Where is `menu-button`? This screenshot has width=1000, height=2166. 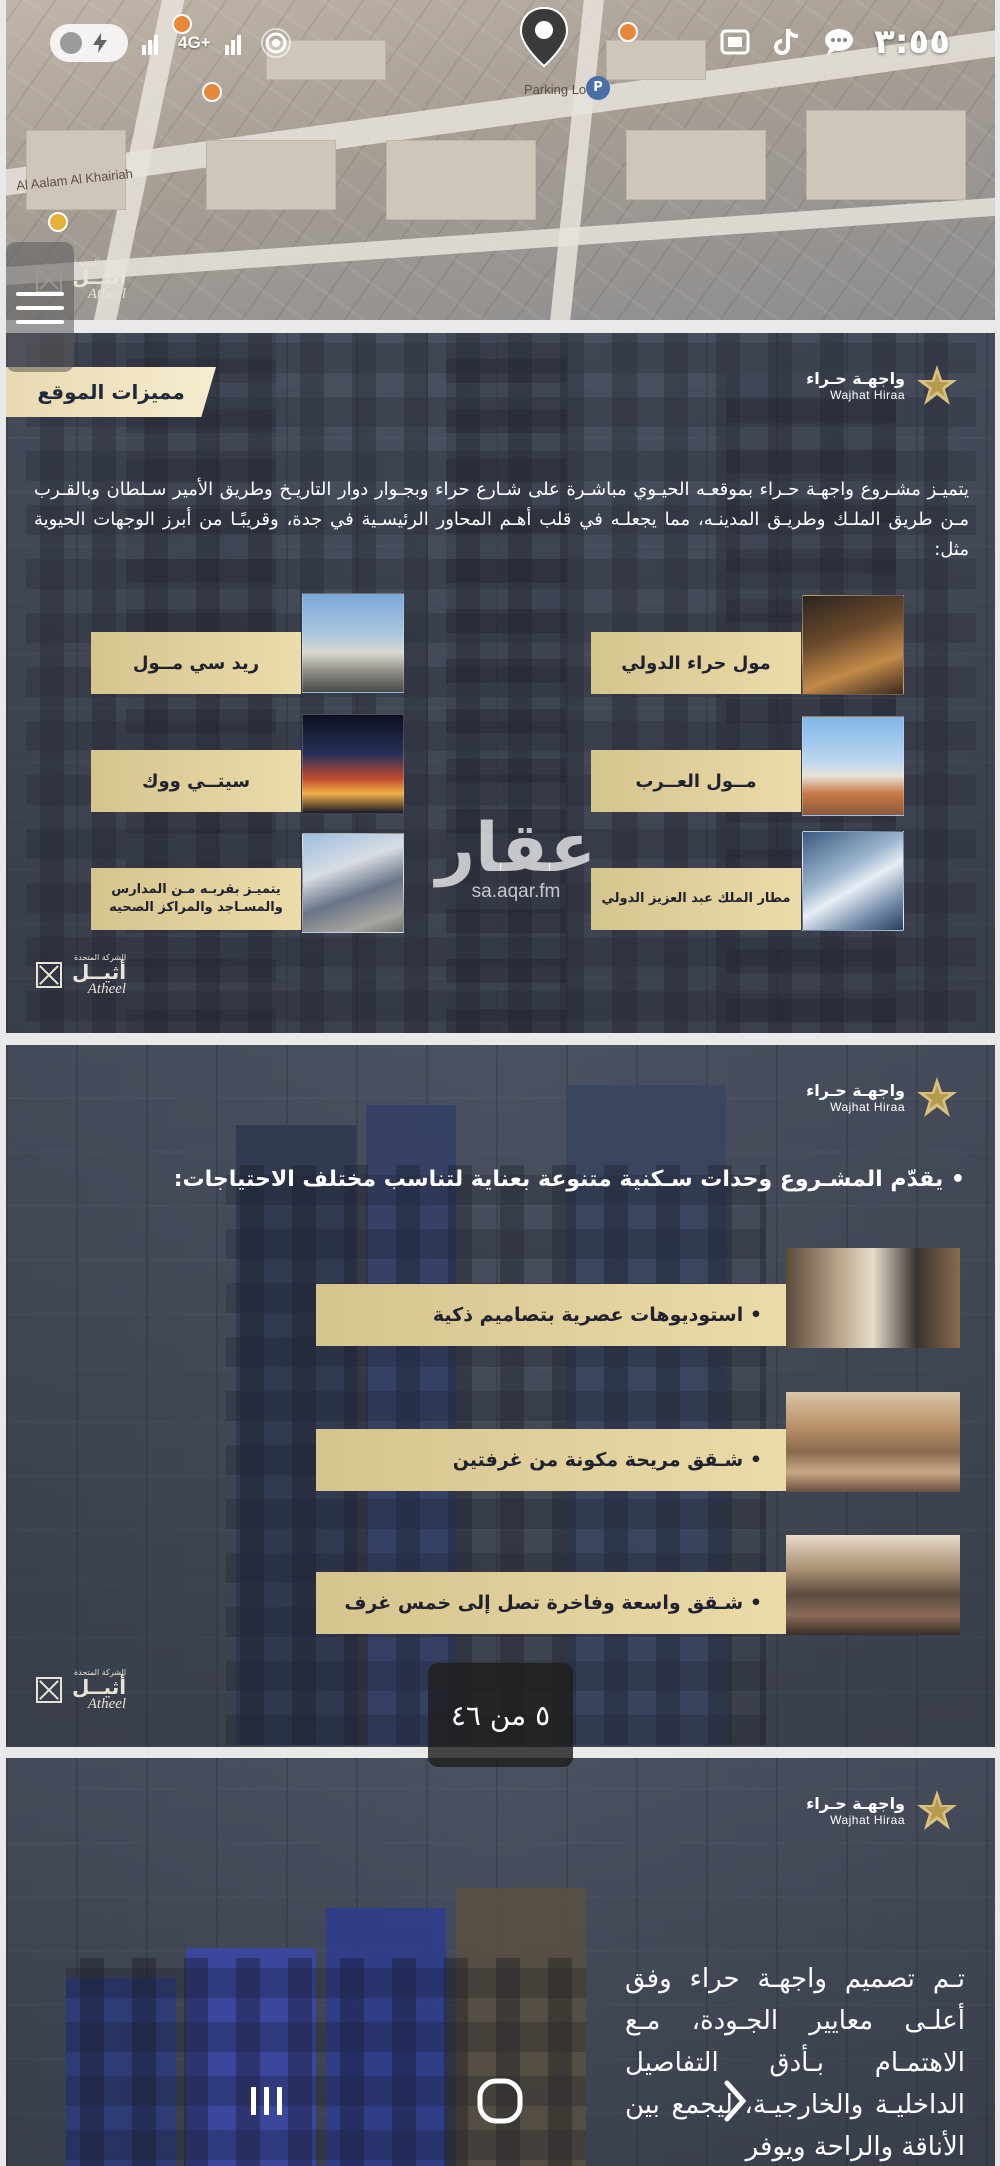 menu-button is located at coordinates (40, 307).